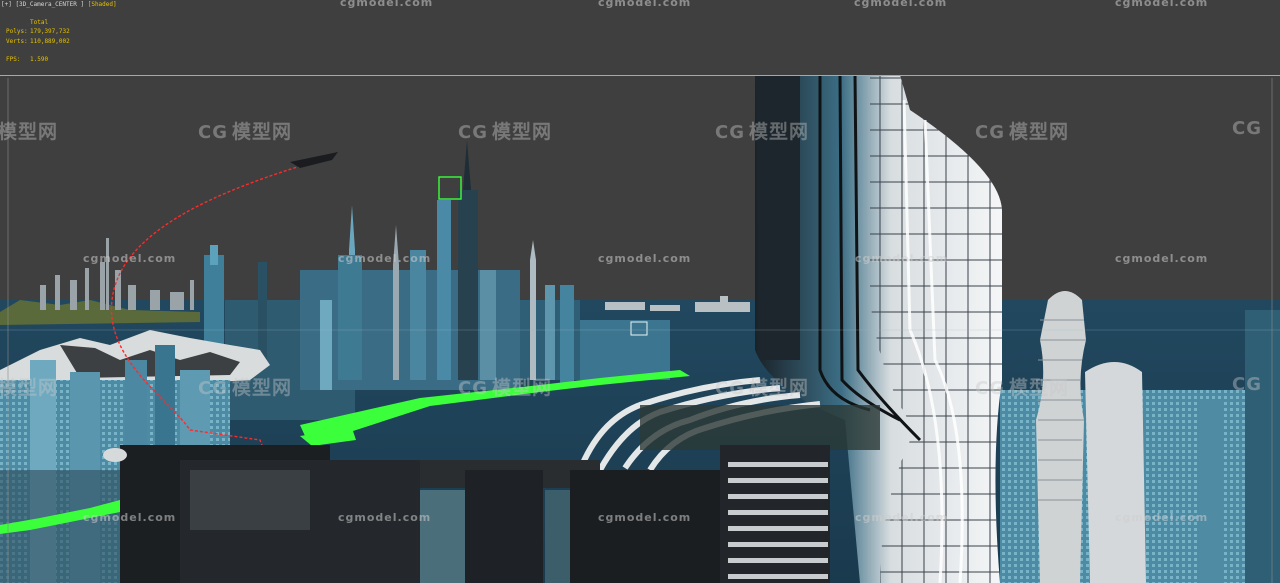 The height and width of the screenshot is (583, 1280). I want to click on stats-header: Total, so click(39, 22).